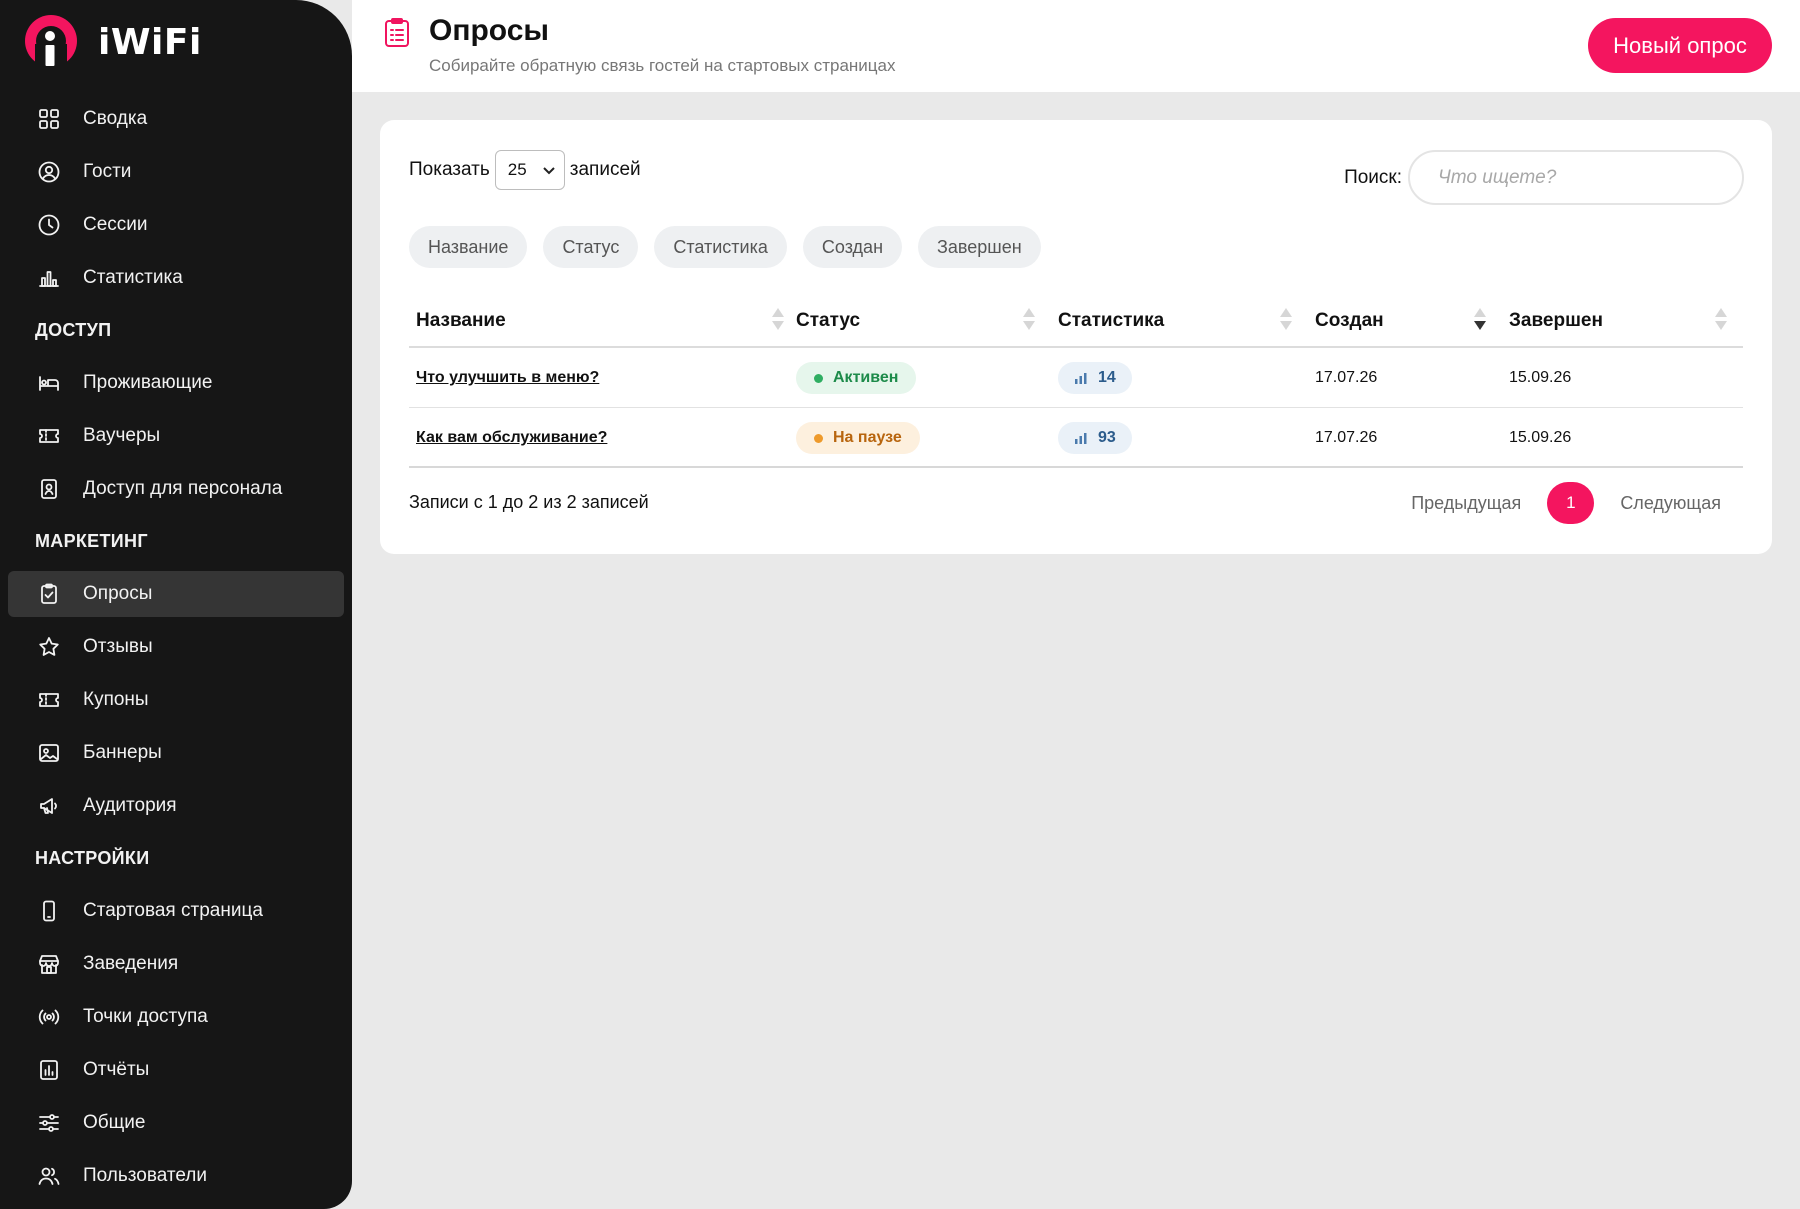  Describe the element at coordinates (549, 171) in the screenshot. I see `chevron-down-icon` at that location.